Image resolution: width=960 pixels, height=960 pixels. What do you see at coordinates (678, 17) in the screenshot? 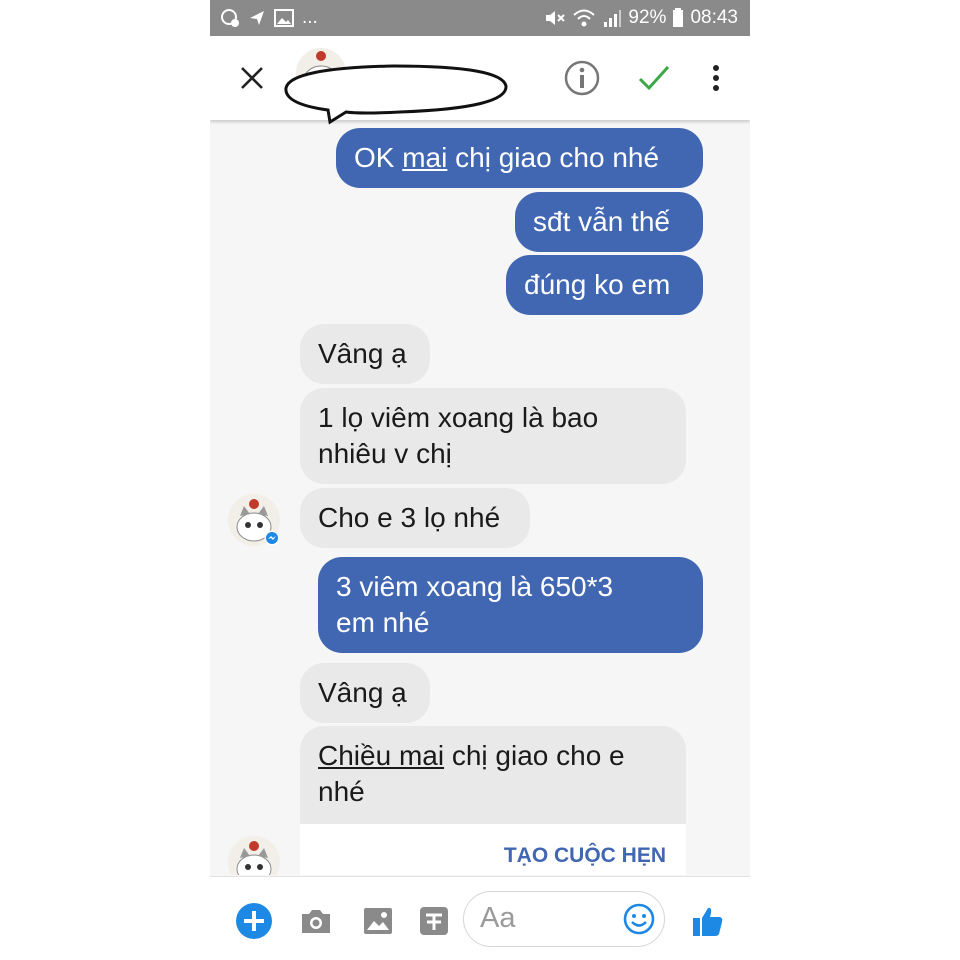
I see `battery-icon` at bounding box center [678, 17].